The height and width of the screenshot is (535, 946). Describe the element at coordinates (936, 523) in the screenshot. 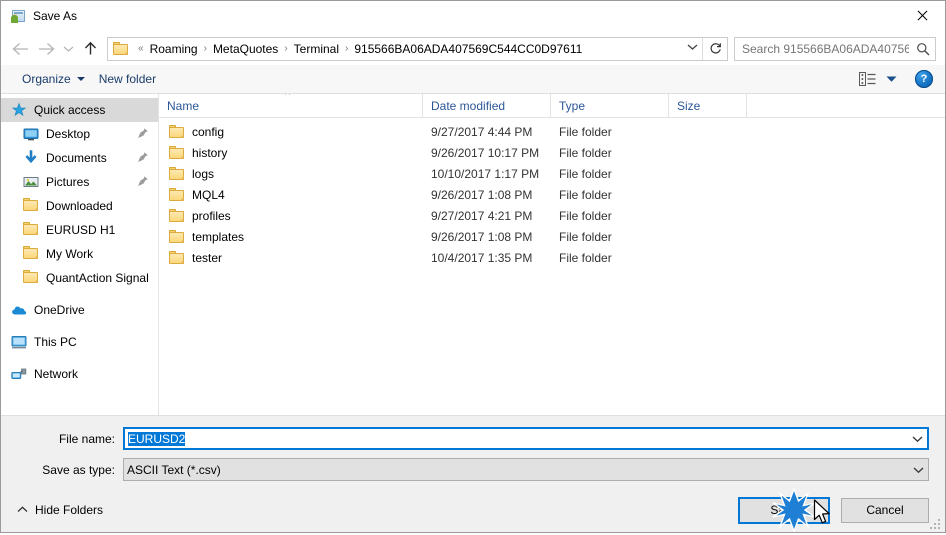

I see `resize-grip-icon` at that location.